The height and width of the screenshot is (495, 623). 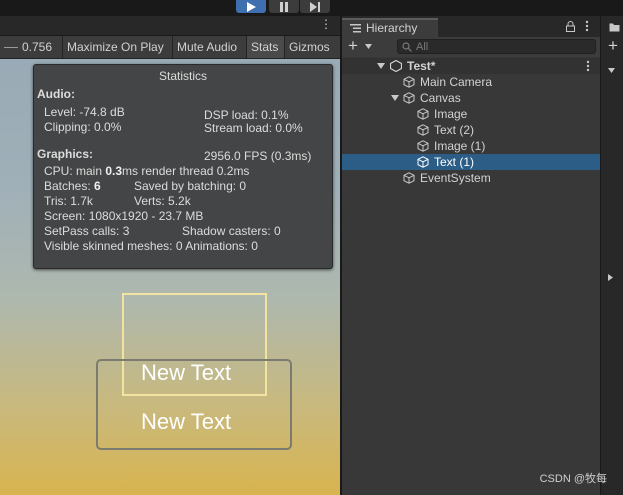 I want to click on hierarchy-tab-bar: Hierarchy, so click(x=471, y=26).